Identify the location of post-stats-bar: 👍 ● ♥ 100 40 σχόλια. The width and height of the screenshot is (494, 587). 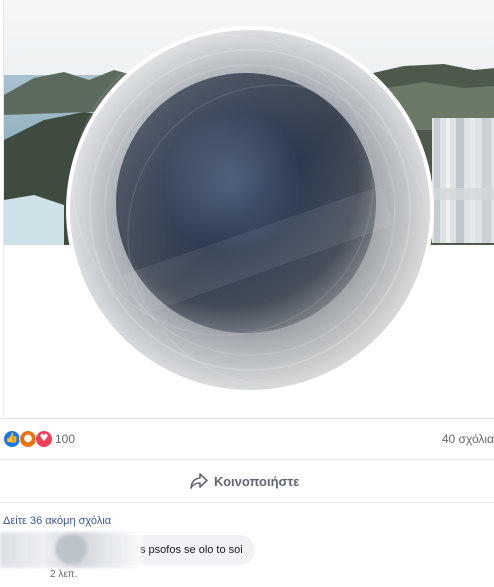
(247, 438).